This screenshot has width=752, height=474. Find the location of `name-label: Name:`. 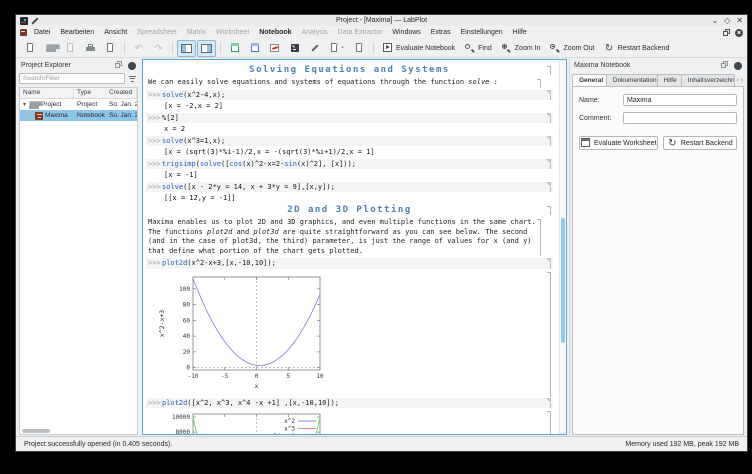

name-label: Name: is located at coordinates (589, 100).